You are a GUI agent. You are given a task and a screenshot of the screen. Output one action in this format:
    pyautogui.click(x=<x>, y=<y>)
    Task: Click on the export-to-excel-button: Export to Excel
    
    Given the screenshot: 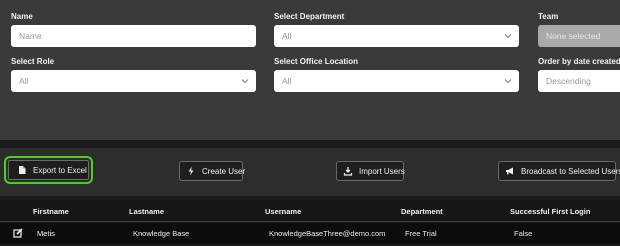 What is the action you would take?
    pyautogui.click(x=48, y=170)
    